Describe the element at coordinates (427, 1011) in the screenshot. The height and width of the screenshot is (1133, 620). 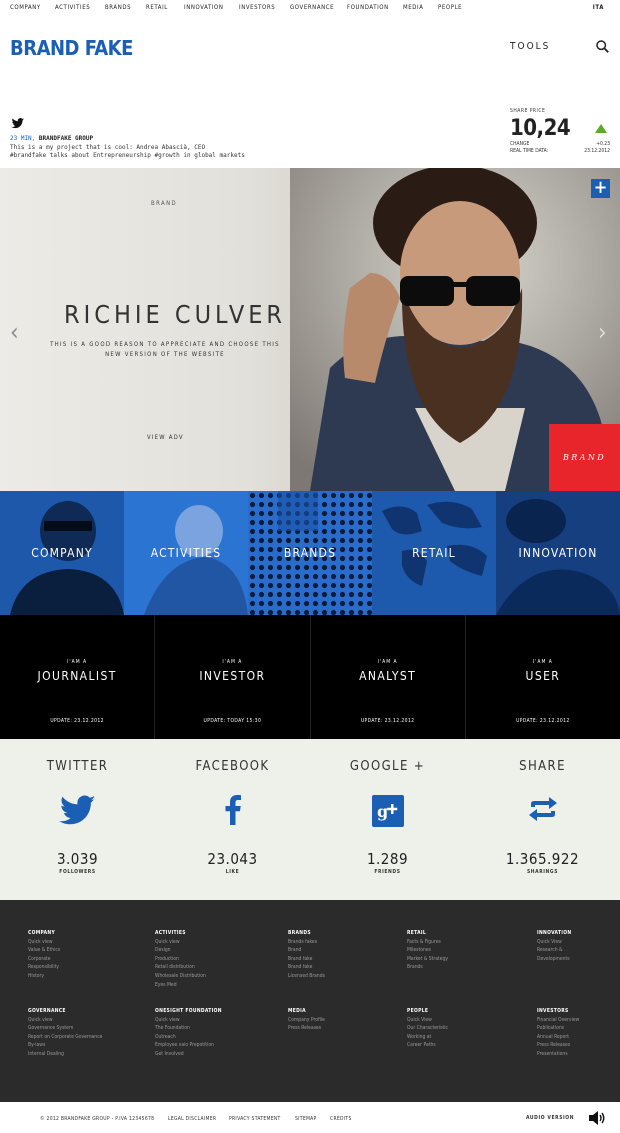
I see `footer-heading: PEOPLE` at that location.